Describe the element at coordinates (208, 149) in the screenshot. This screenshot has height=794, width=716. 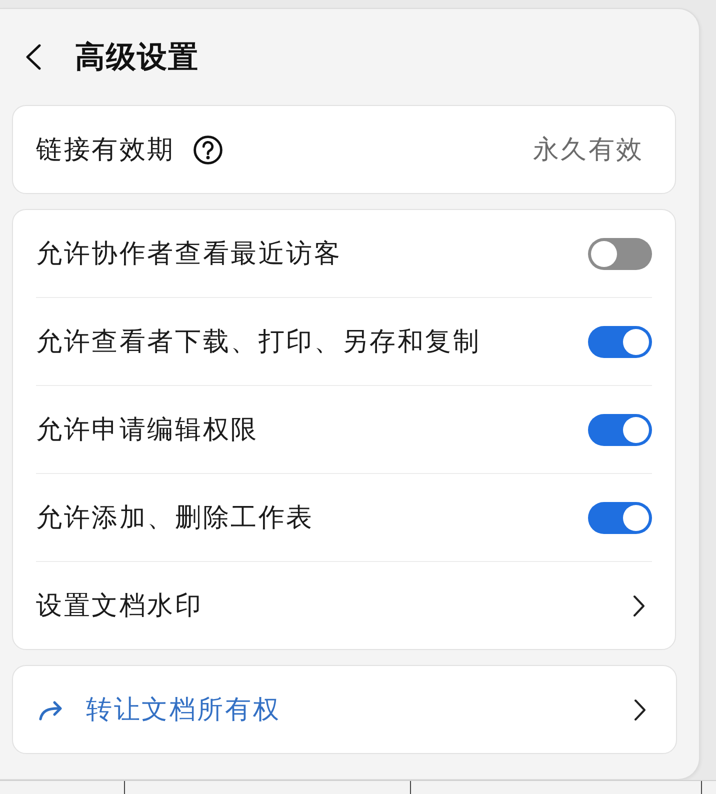
I see `help-icon` at that location.